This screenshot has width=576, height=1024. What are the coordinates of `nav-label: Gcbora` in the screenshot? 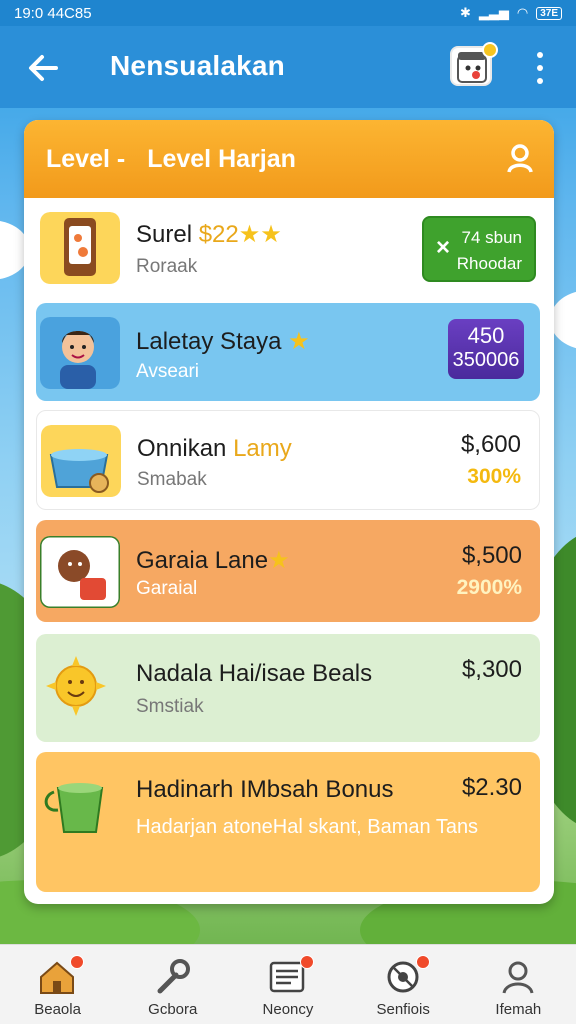 It's located at (173, 1009).